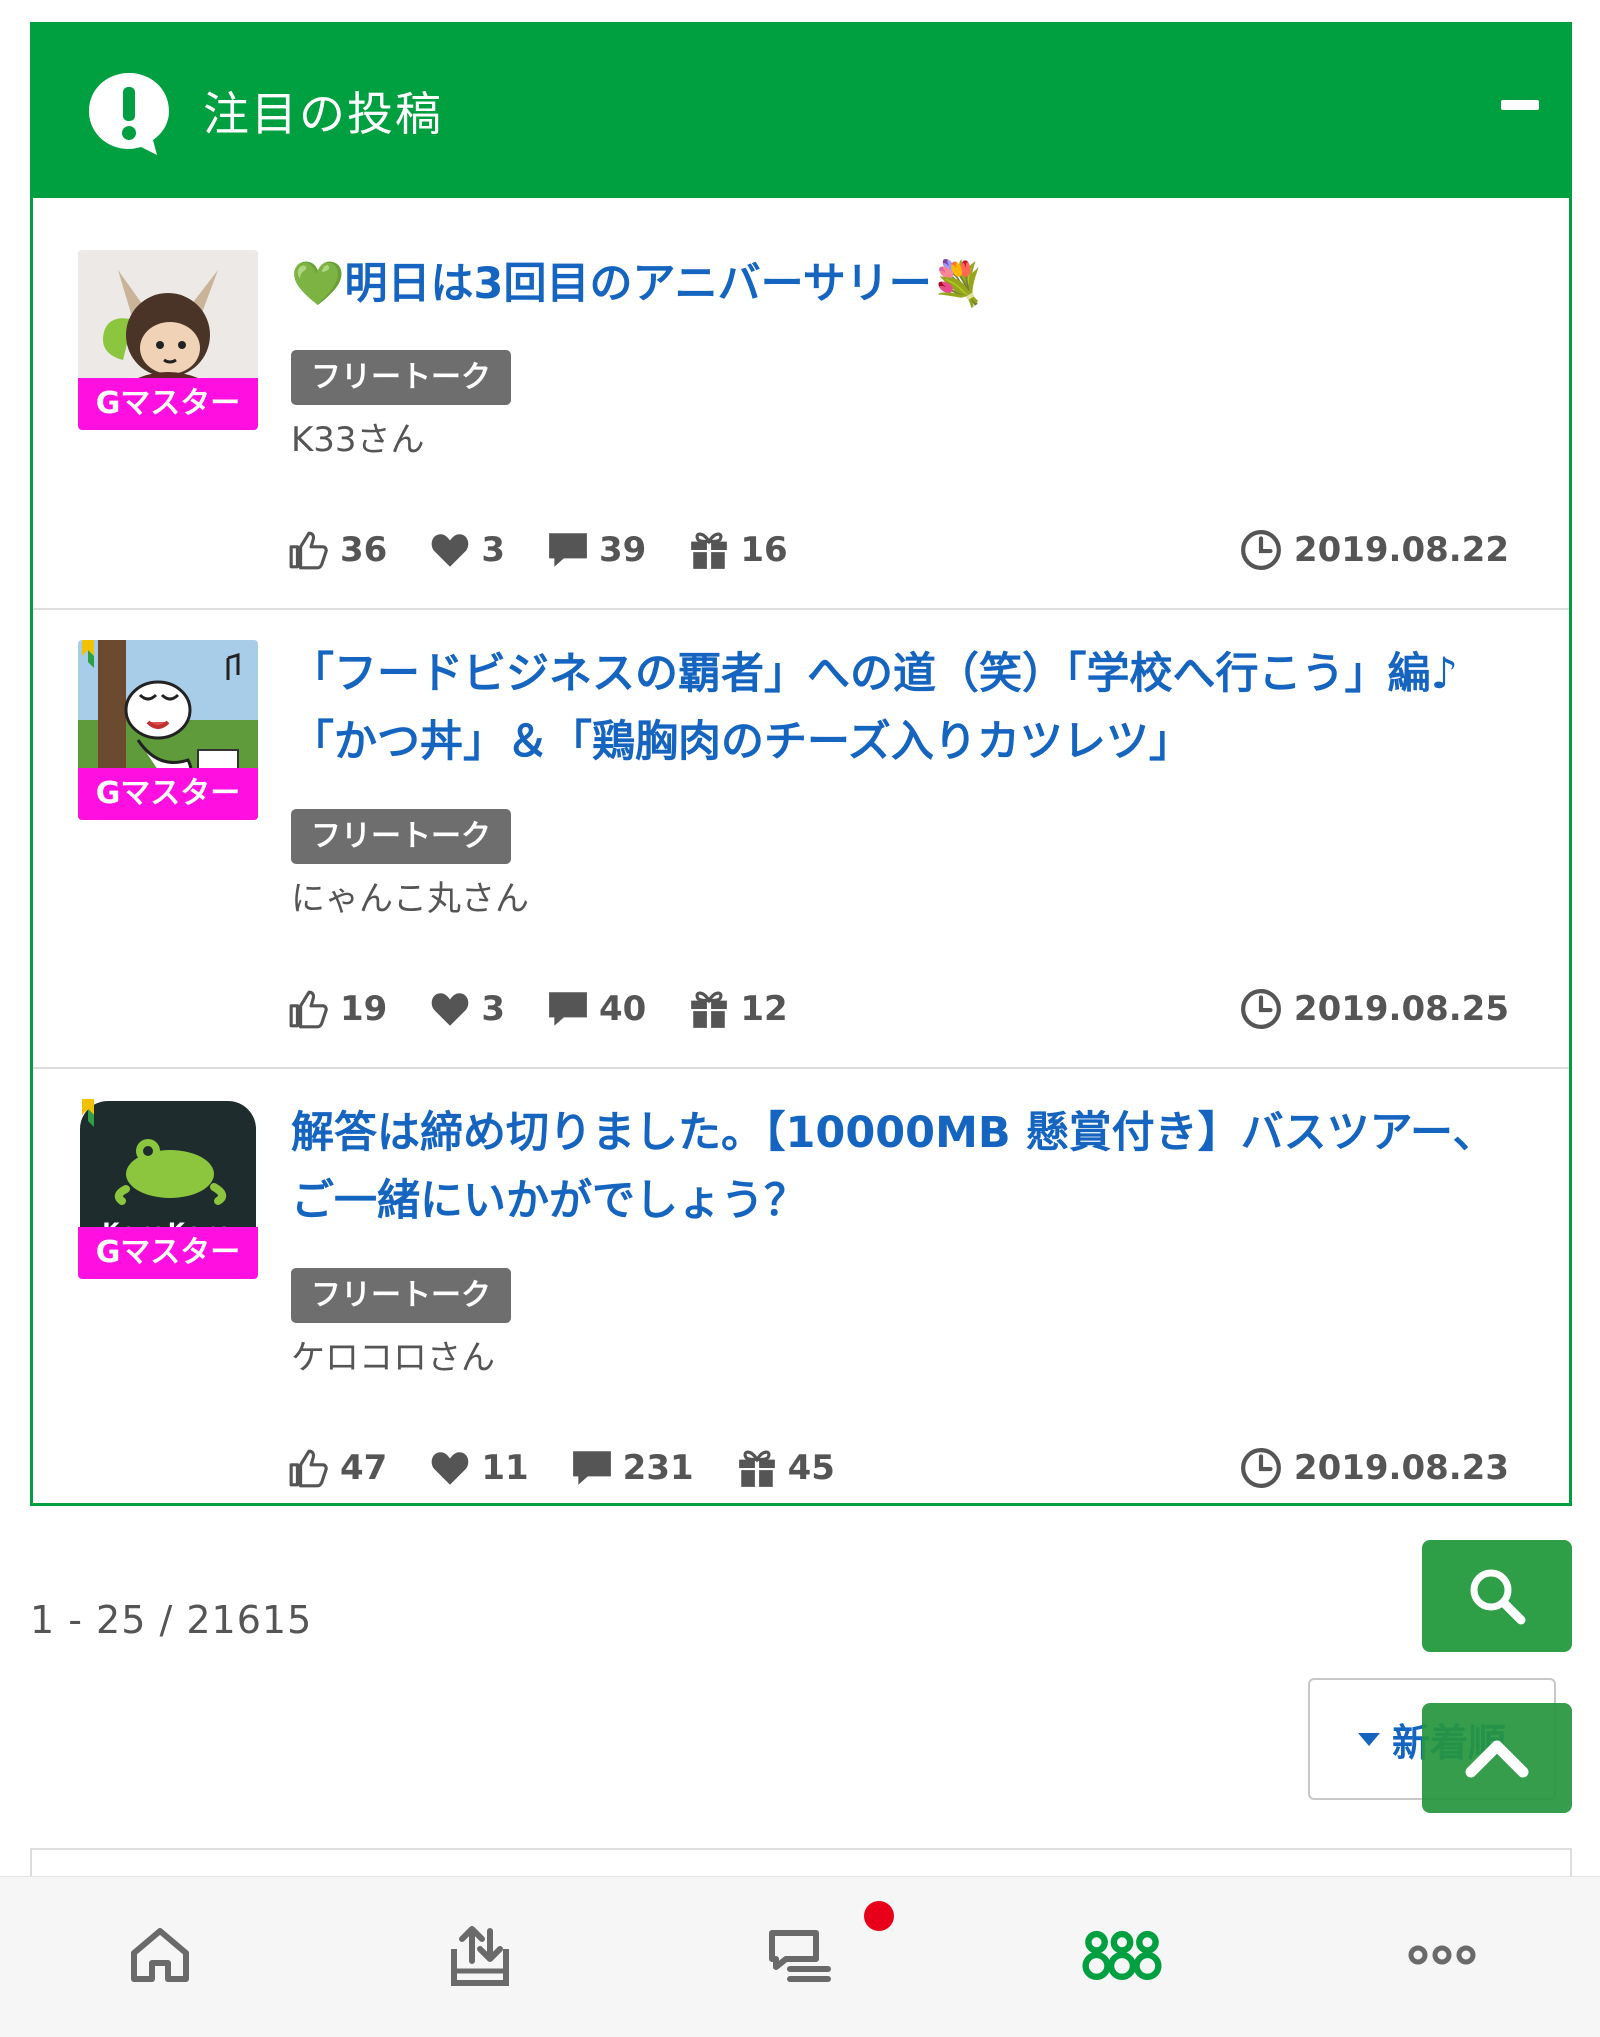 The image size is (1600, 2037). What do you see at coordinates (785, 1468) in the screenshot?
I see `gift-count: 45` at bounding box center [785, 1468].